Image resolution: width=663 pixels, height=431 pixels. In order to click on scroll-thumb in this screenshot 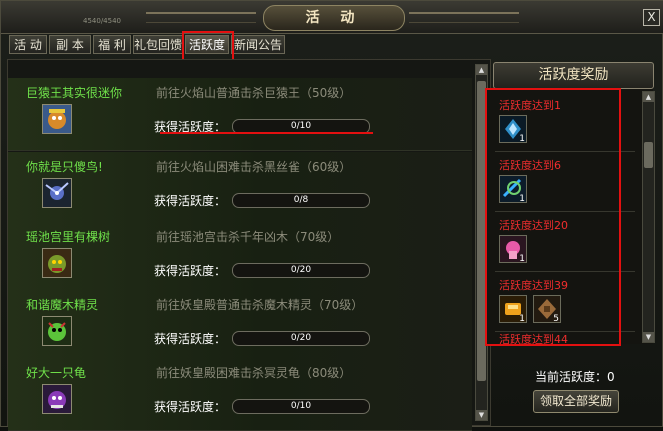, I will do `click(648, 155)`.